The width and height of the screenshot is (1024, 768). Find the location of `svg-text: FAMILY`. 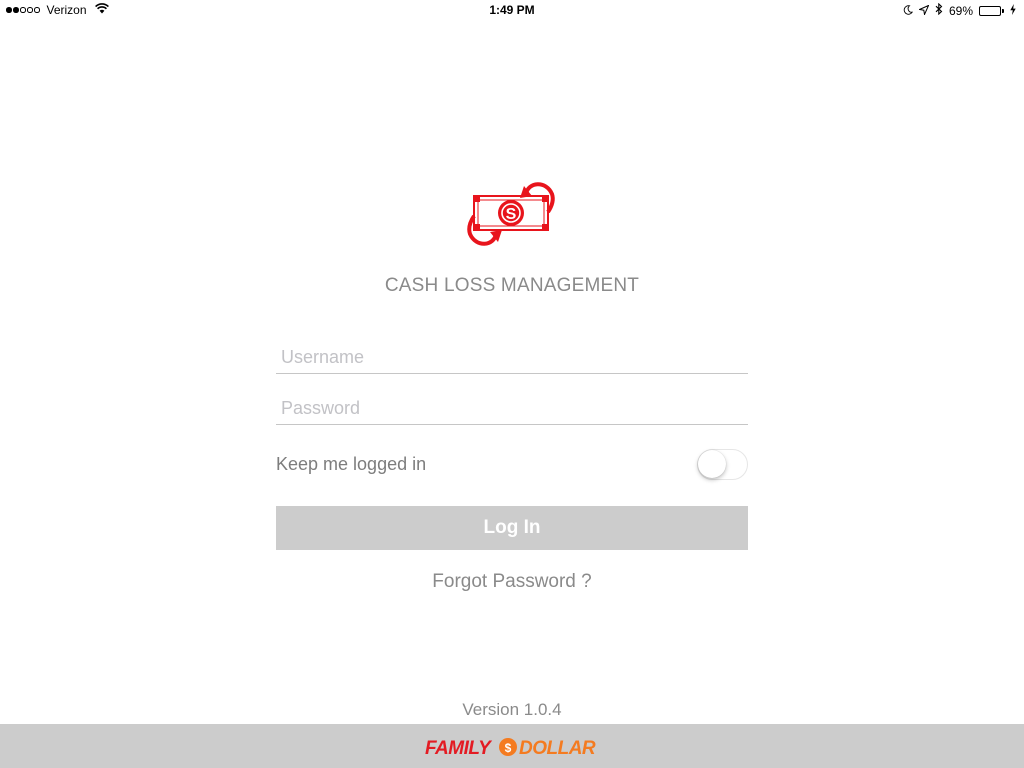

svg-text: FAMILY is located at coordinates (459, 748).